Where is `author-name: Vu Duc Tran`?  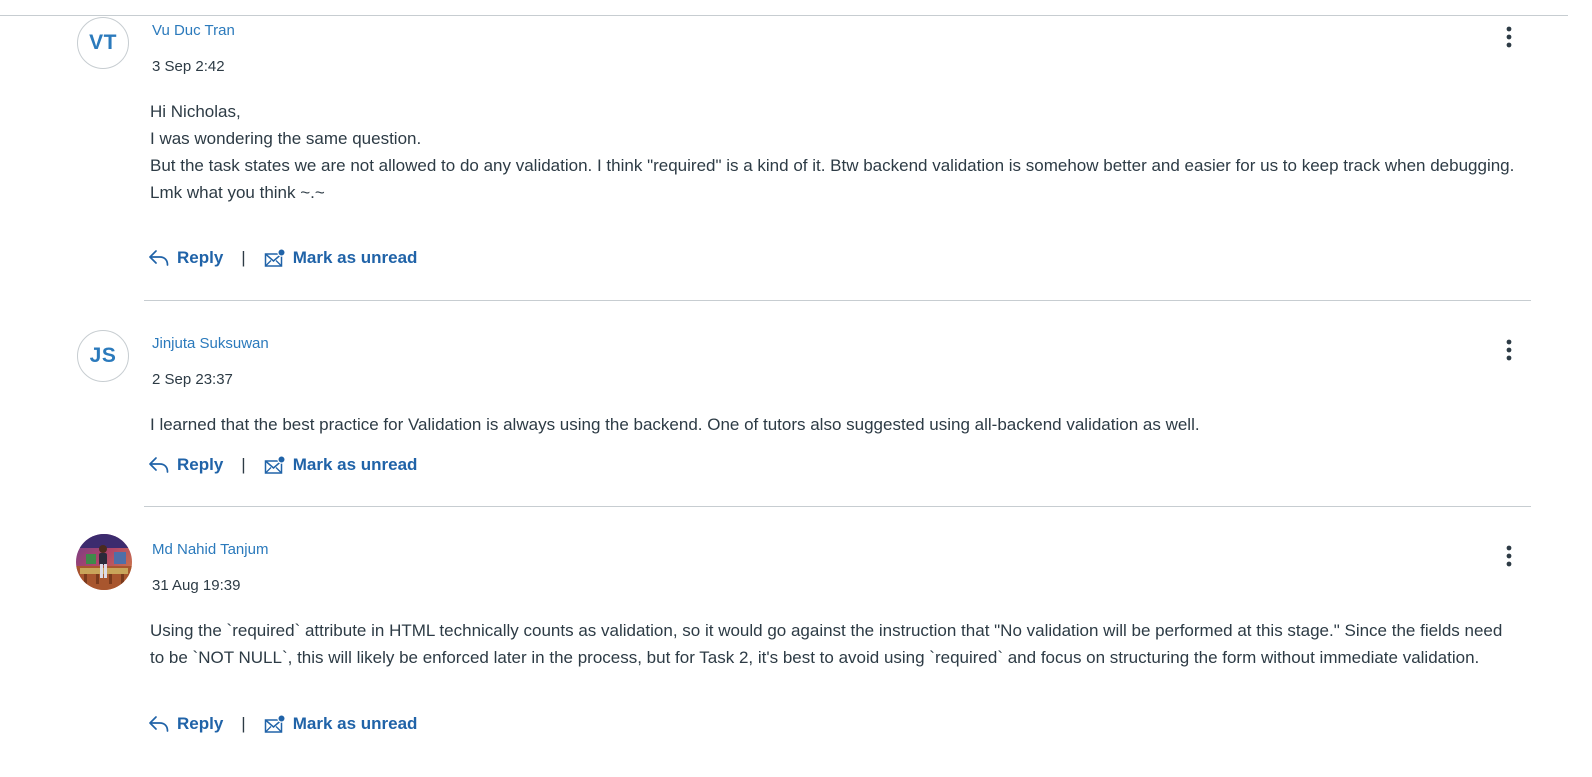 author-name: Vu Duc Tran is located at coordinates (193, 30).